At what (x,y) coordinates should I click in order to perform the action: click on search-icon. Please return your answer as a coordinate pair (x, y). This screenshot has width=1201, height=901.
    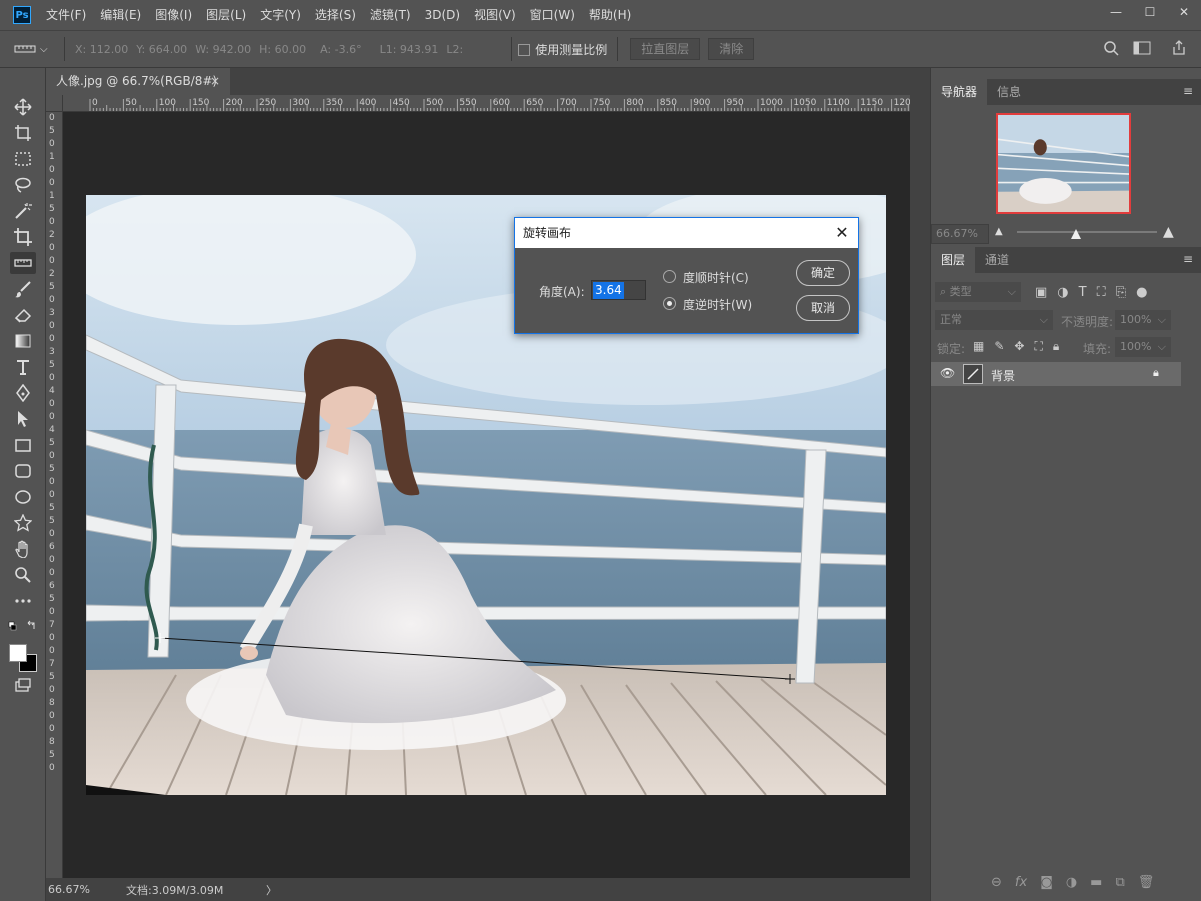
    Looking at the image, I should click on (1111, 49).